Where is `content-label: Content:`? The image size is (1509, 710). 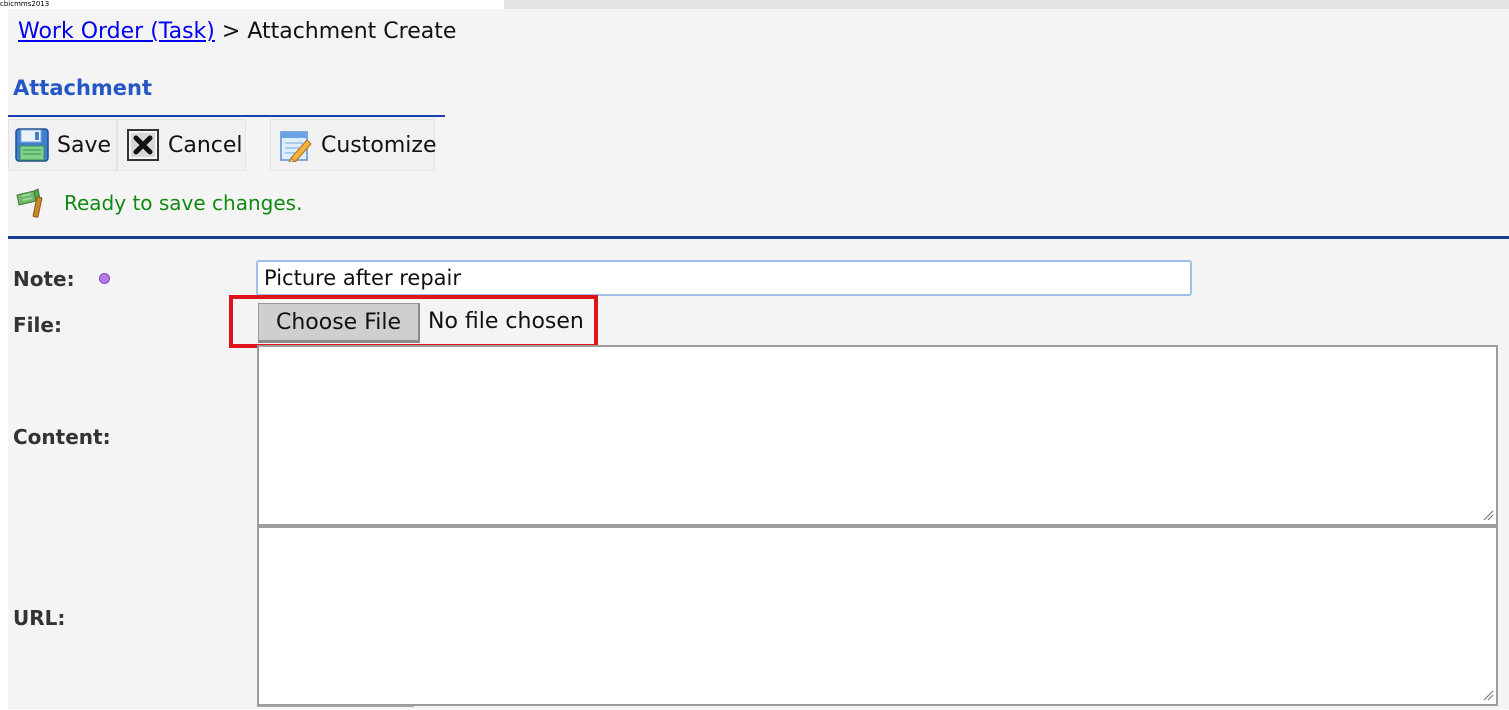
content-label: Content: is located at coordinates (62, 437).